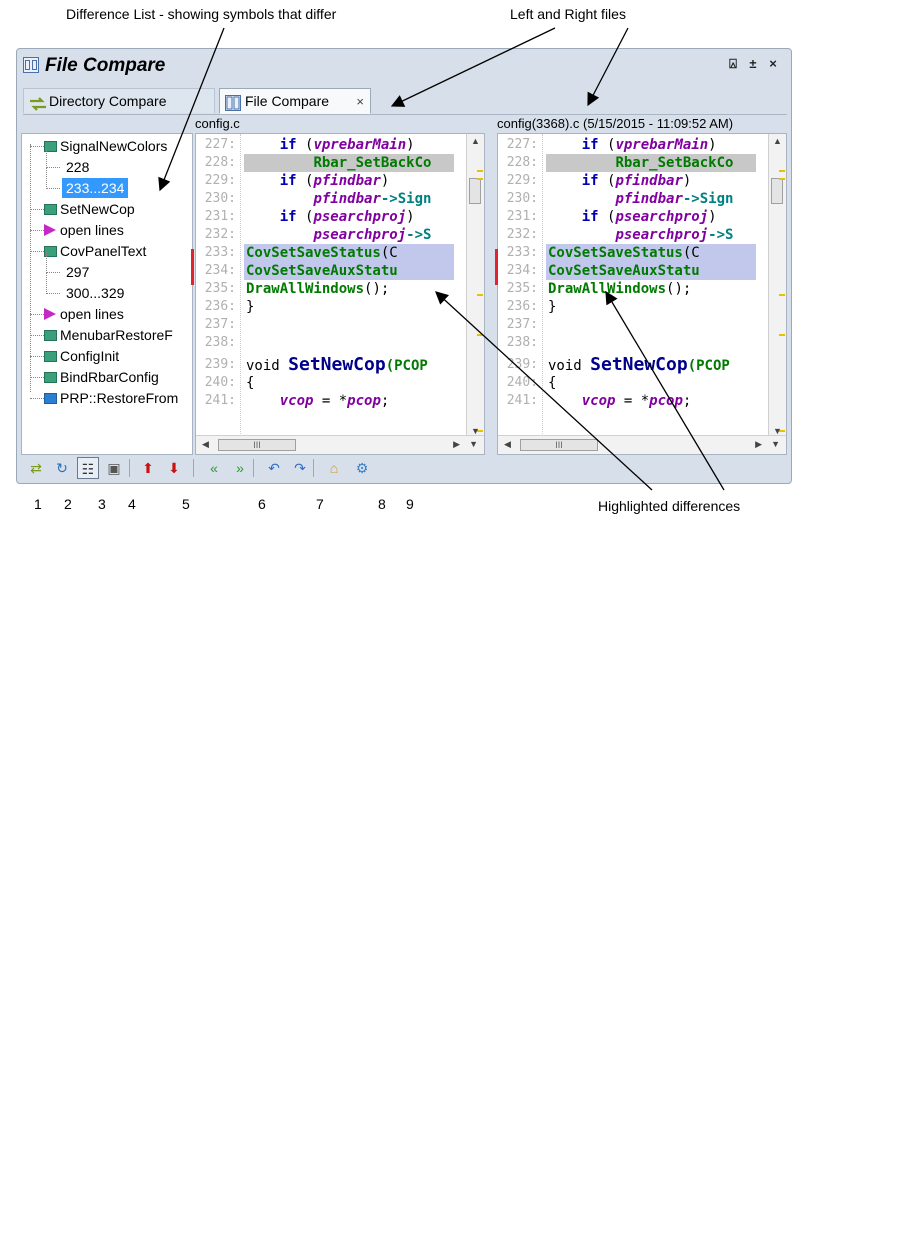 This screenshot has width=901, height=1239. I want to click on diff-list-item: MenubarRestoreF, so click(116, 335).